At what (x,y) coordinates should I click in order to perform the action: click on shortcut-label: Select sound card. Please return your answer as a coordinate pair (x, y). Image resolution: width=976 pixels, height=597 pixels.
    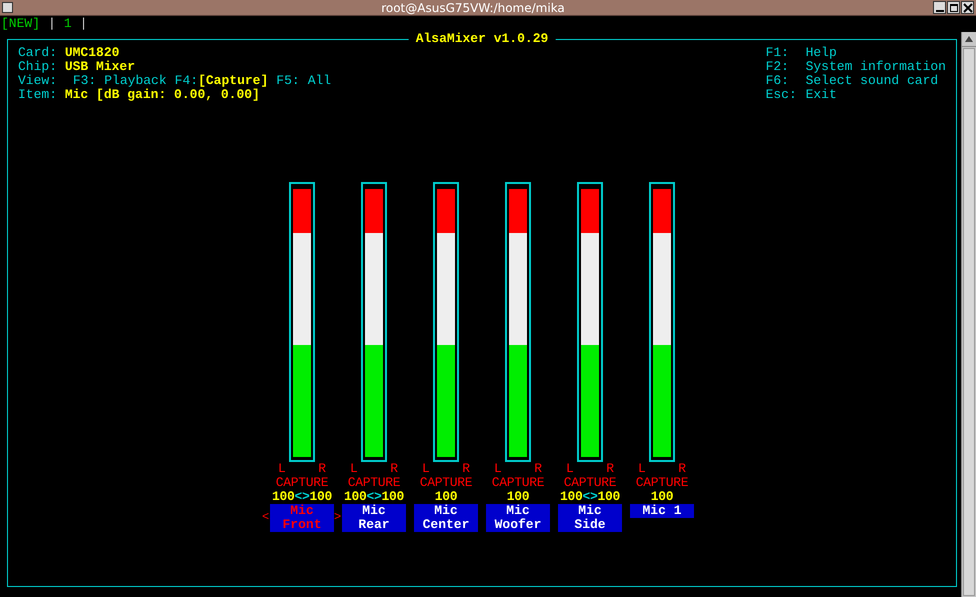
    Looking at the image, I should click on (872, 80).